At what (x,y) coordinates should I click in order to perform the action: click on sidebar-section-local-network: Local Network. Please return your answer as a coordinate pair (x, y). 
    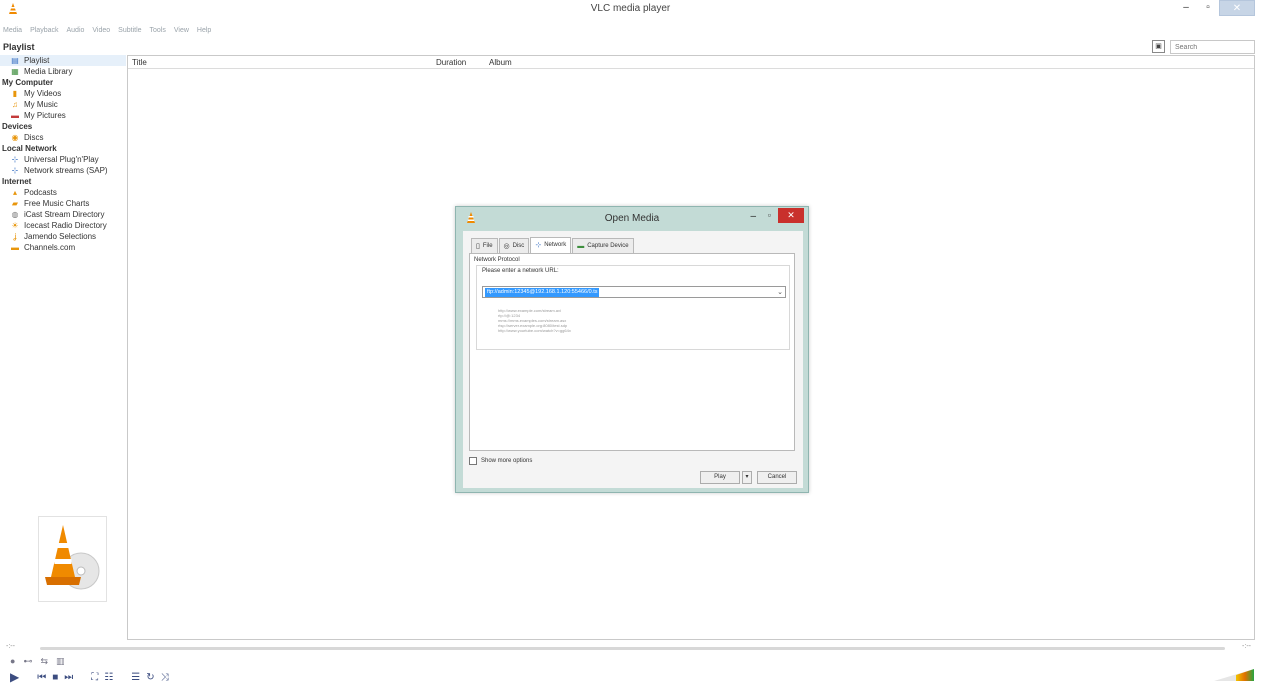
    Looking at the image, I should click on (29, 148).